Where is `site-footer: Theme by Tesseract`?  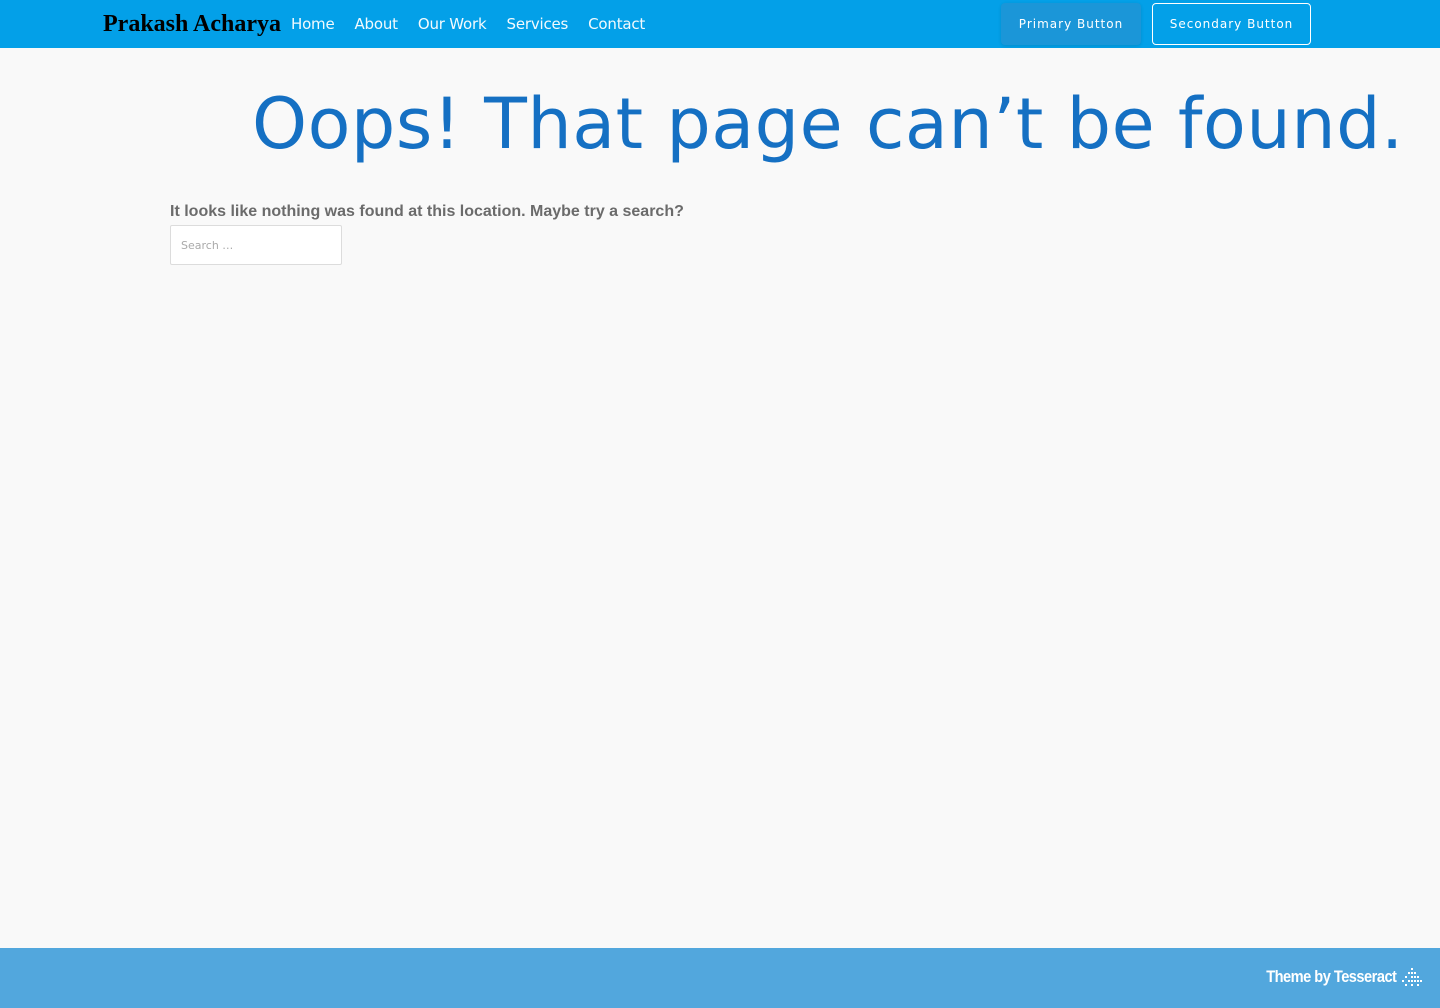 site-footer: Theme by Tesseract is located at coordinates (720, 978).